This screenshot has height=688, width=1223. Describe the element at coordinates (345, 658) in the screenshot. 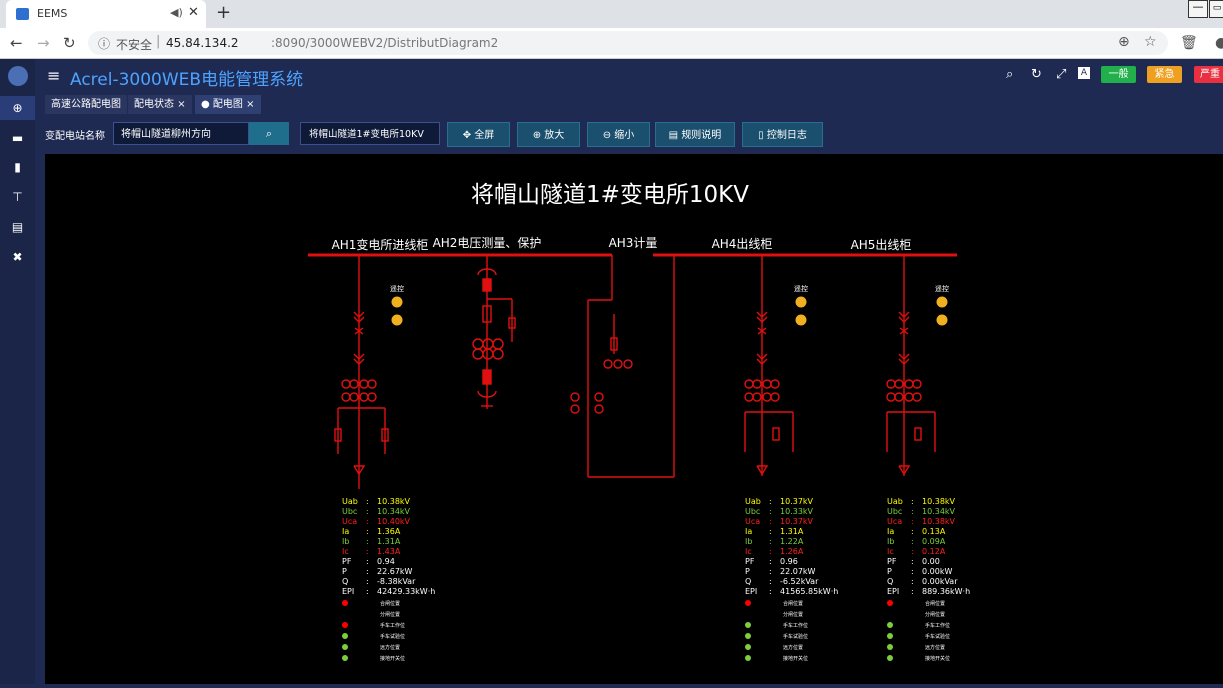

I see `status-dot-ah1` at that location.